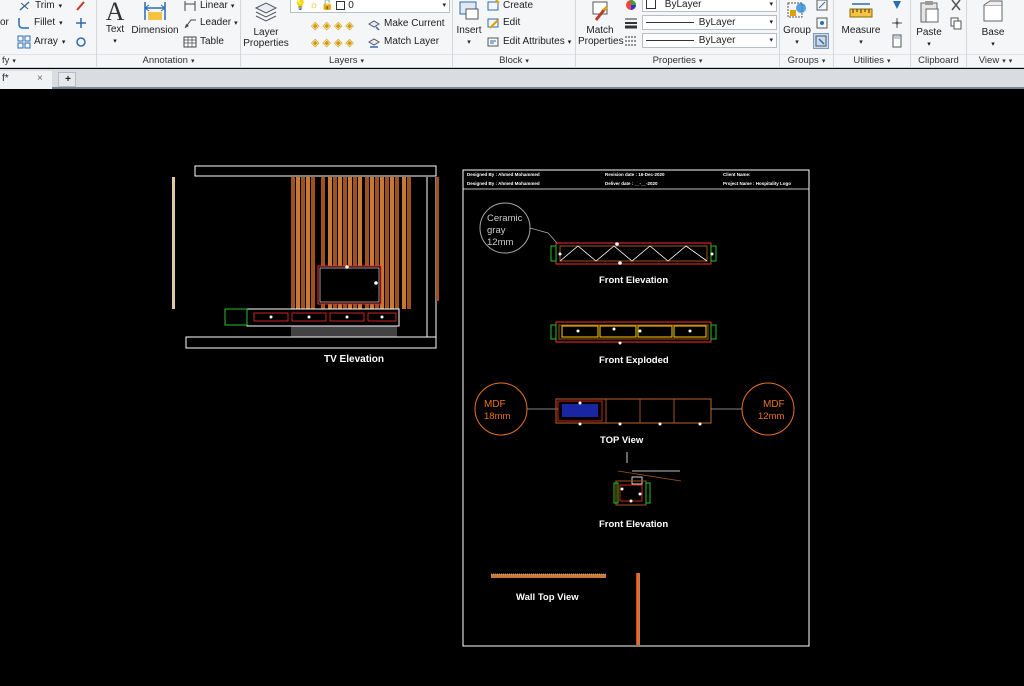 The width and height of the screenshot is (1024, 686). I want to click on linetype-icon, so click(631, 41).